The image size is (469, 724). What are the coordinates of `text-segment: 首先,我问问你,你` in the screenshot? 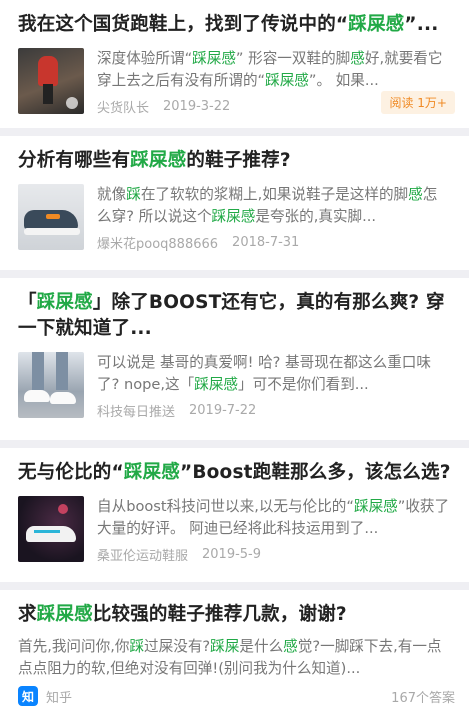 It's located at (74, 646).